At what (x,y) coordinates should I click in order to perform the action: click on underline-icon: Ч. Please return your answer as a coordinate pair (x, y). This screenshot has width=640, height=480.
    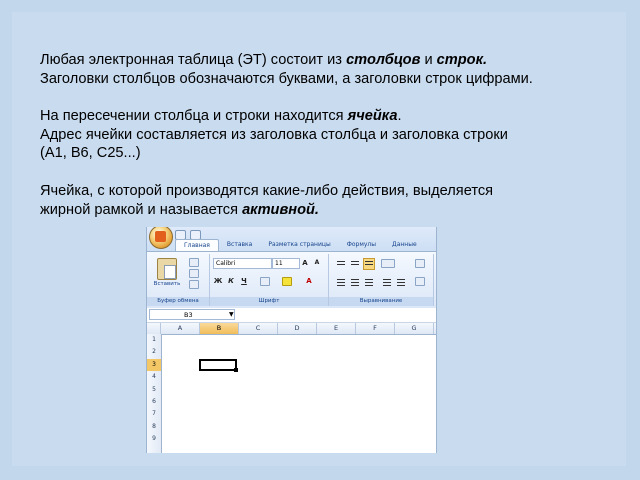
    Looking at the image, I should click on (244, 281).